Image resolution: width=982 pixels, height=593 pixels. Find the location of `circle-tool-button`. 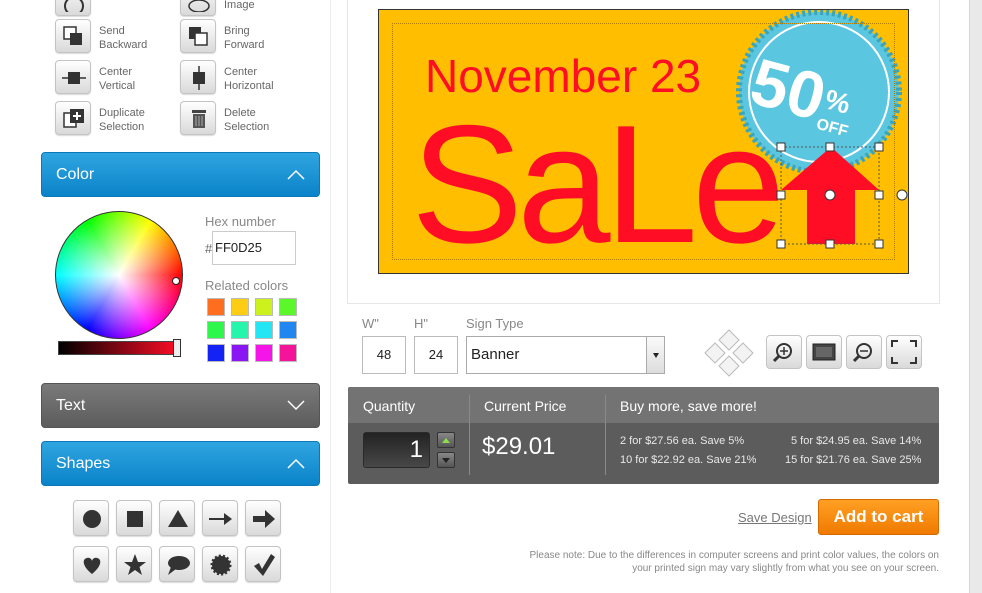

circle-tool-button is located at coordinates (73, 8).